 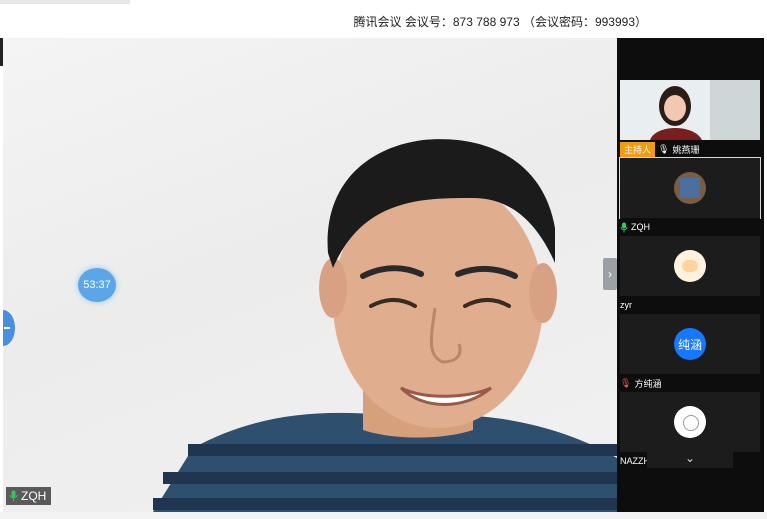 What do you see at coordinates (626, 382) in the screenshot?
I see `mic-muted-icon: 🎙` at bounding box center [626, 382].